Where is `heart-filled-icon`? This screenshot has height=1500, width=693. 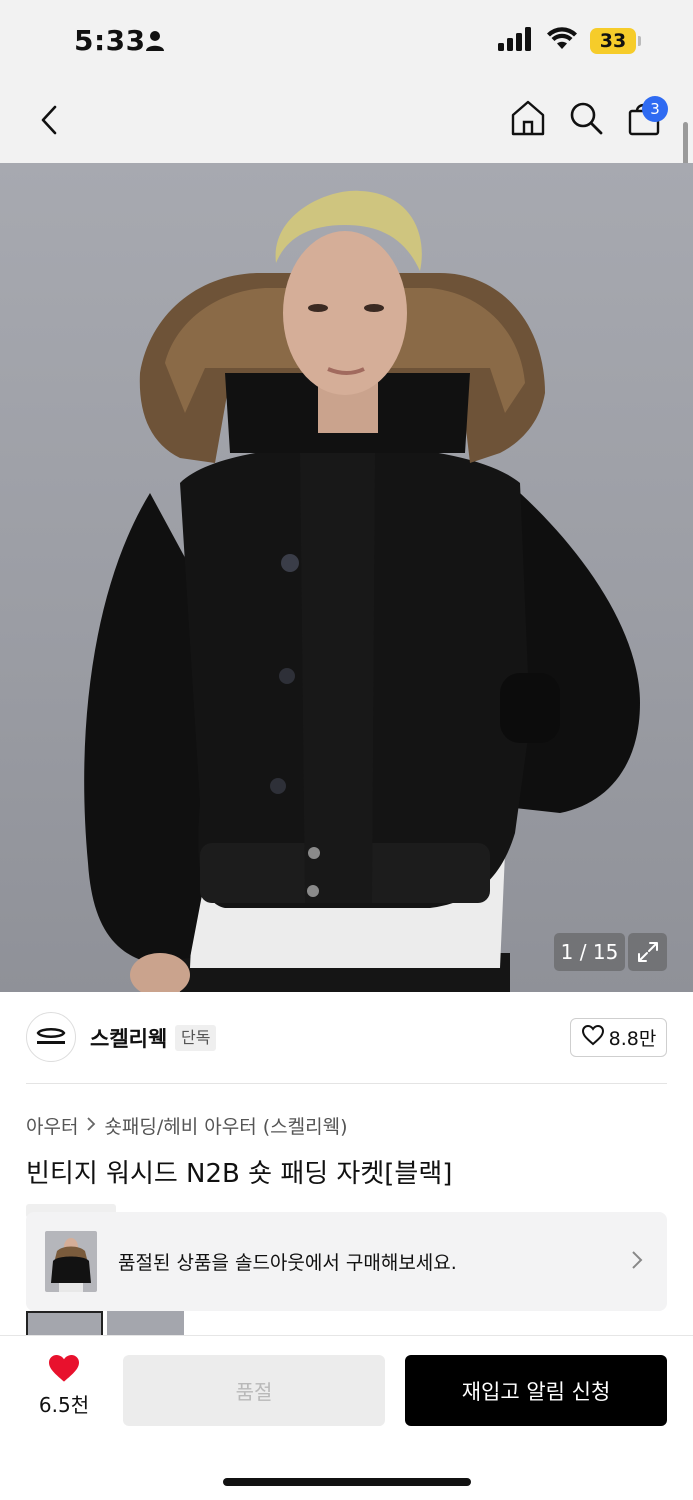
heart-filled-icon is located at coordinates (64, 1371).